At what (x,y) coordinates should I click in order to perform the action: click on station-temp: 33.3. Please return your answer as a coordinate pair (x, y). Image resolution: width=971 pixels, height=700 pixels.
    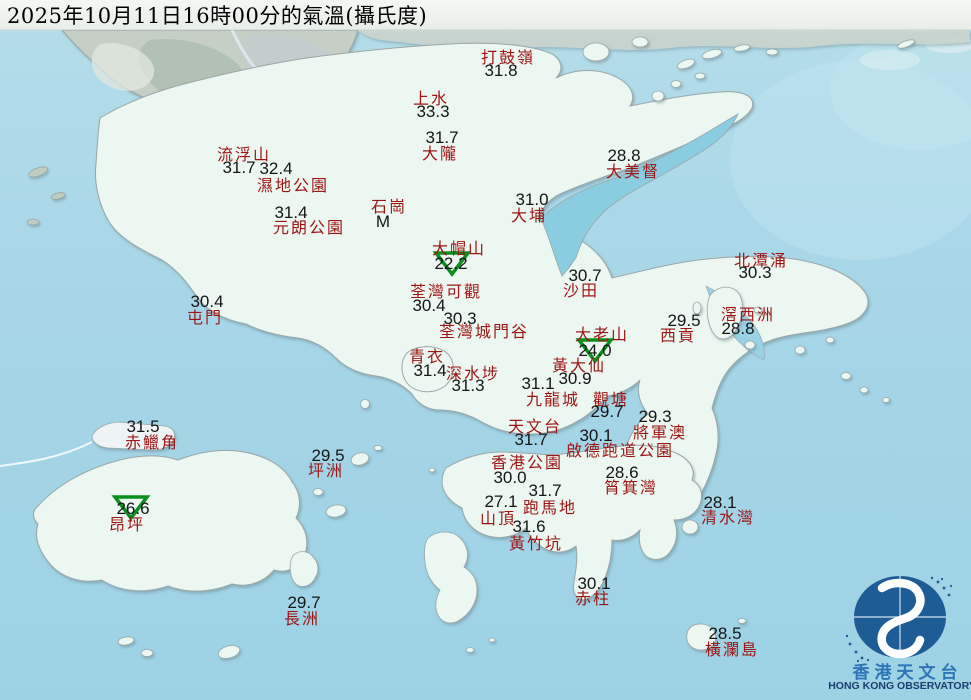
    Looking at the image, I should click on (433, 111).